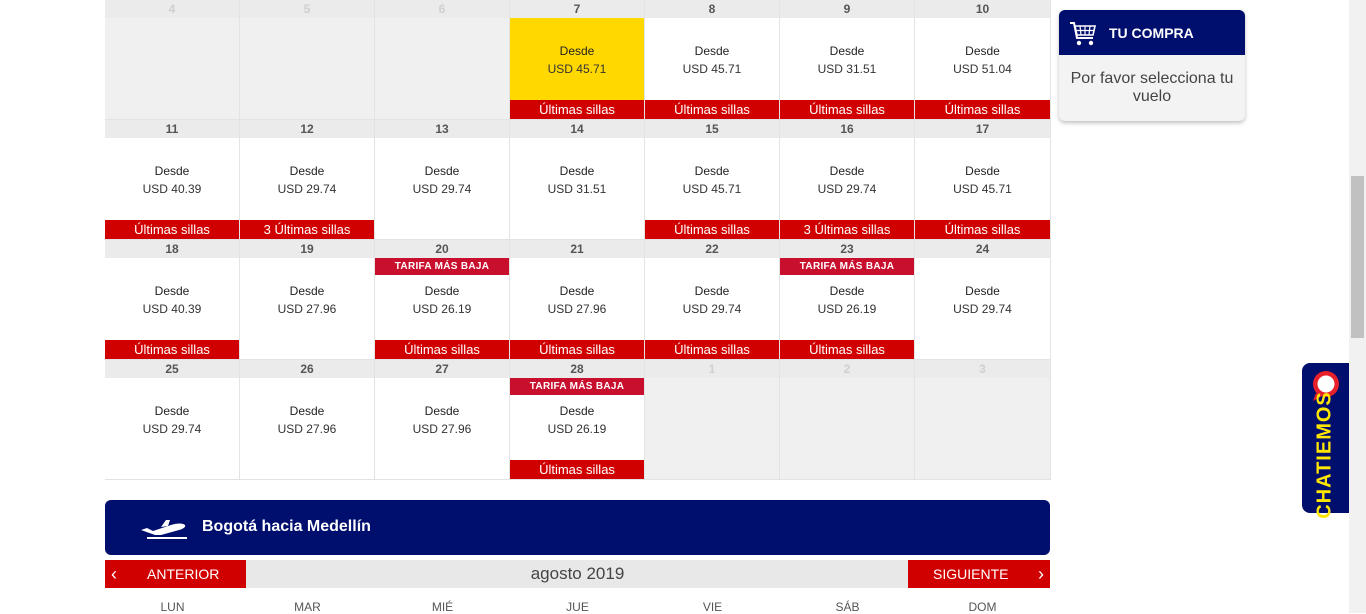  What do you see at coordinates (712, 60) in the screenshot?
I see `calendar-day: 8 Desde USD 45.71 Últimas sillas` at bounding box center [712, 60].